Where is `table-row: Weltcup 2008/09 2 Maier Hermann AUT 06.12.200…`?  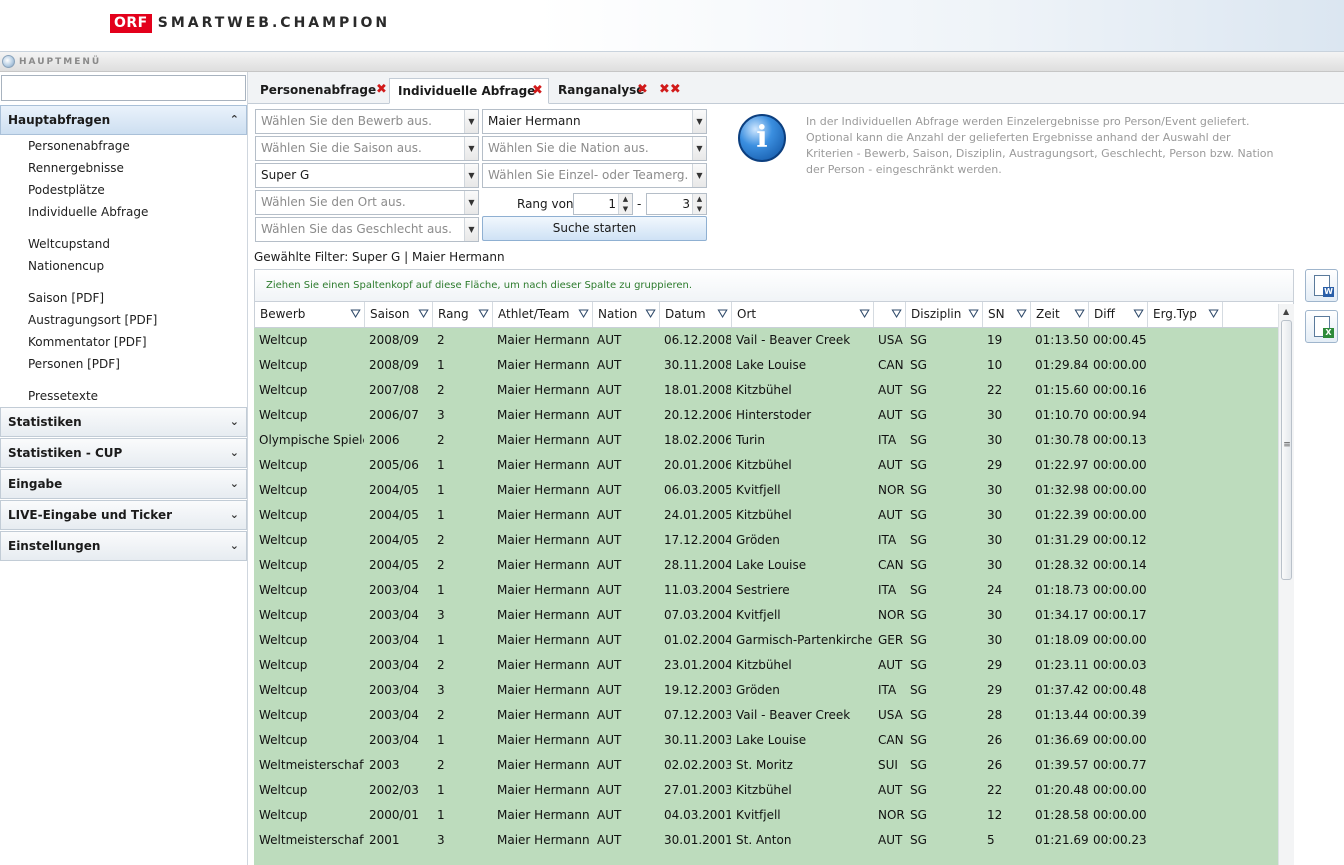
table-row: Weltcup 2008/09 2 Maier Hermann AUT 06.12.200… is located at coordinates (766, 340).